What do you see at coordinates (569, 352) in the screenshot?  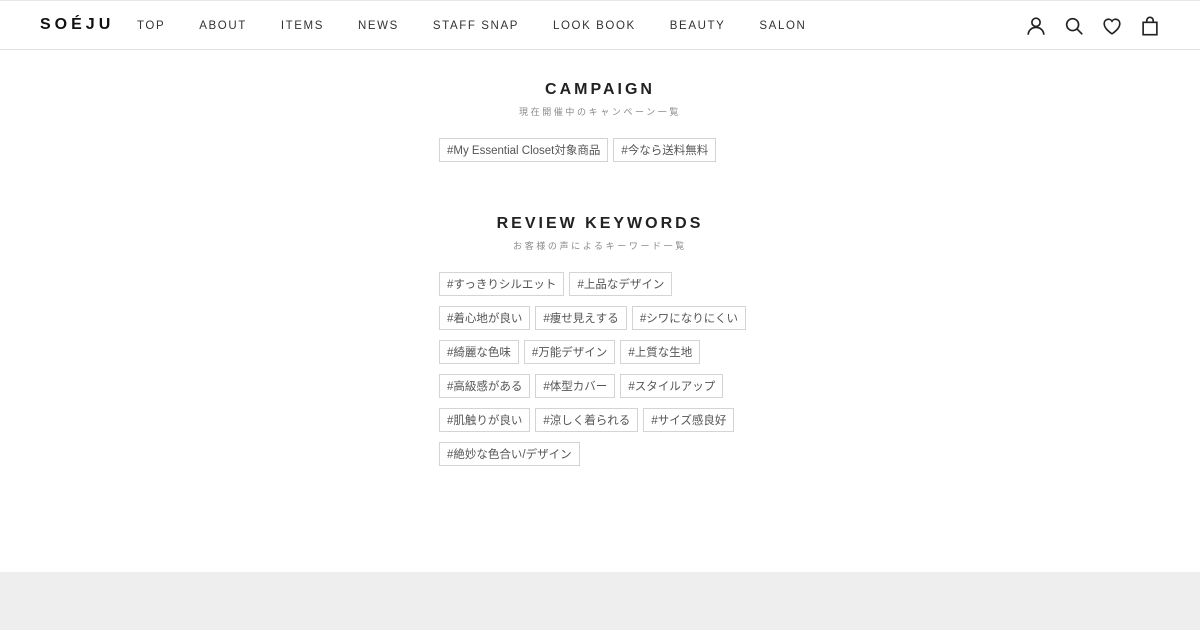 I see `keyword-tag: #万能デザイン` at bounding box center [569, 352].